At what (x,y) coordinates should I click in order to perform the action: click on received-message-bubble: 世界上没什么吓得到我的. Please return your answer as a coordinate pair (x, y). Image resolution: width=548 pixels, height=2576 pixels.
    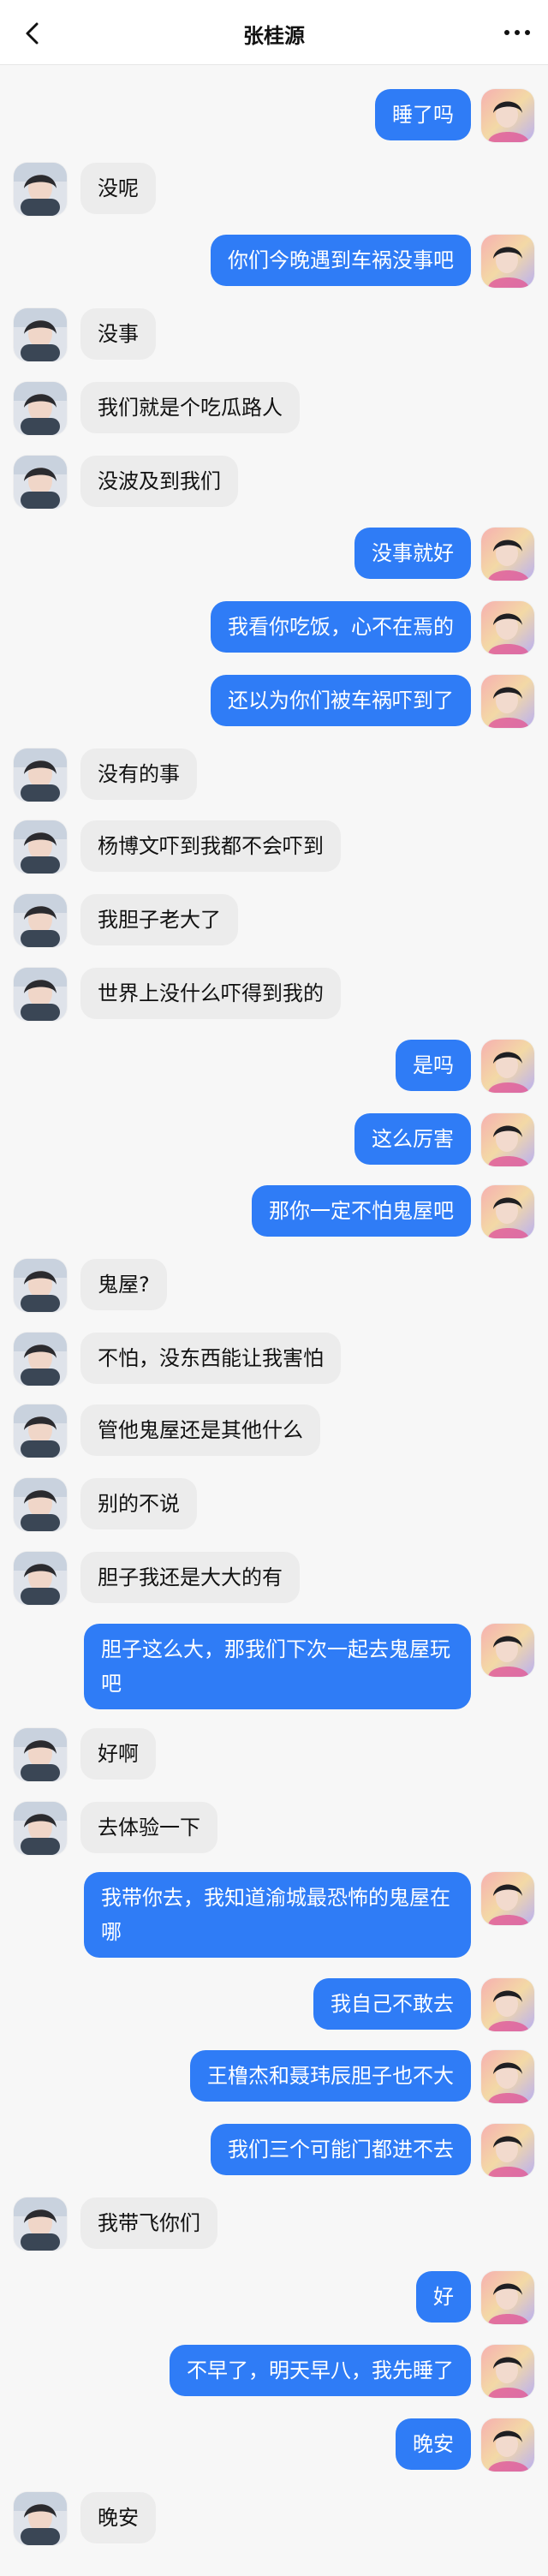
    Looking at the image, I should click on (210, 993).